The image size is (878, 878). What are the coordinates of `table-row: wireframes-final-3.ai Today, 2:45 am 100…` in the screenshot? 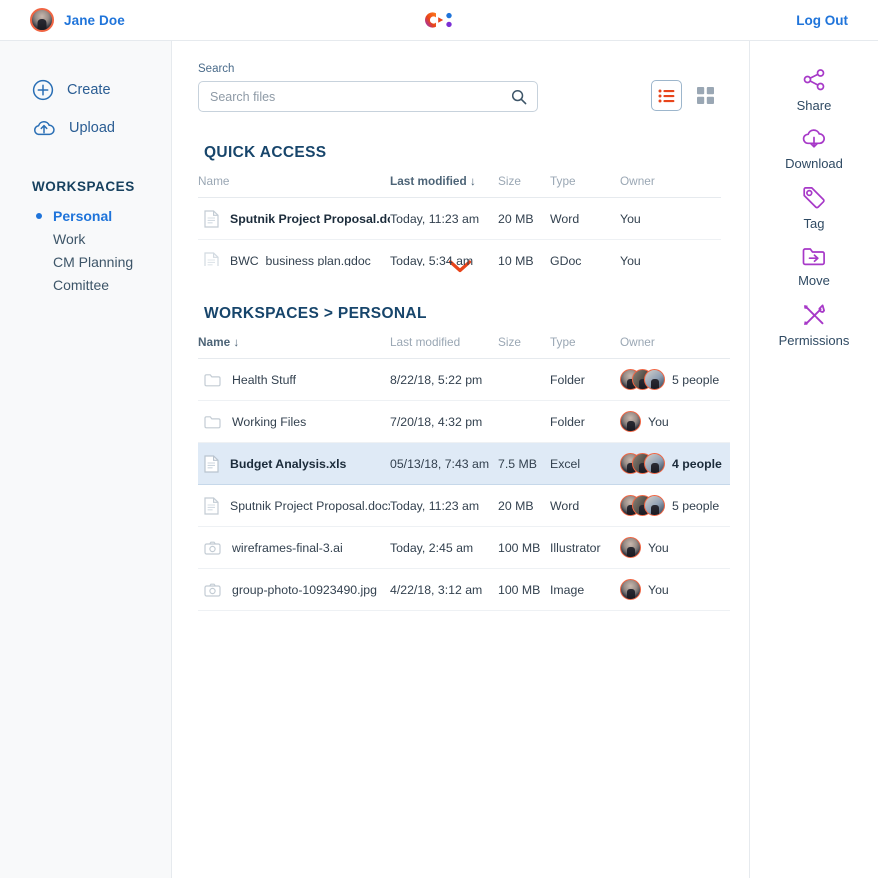 It's located at (464, 547).